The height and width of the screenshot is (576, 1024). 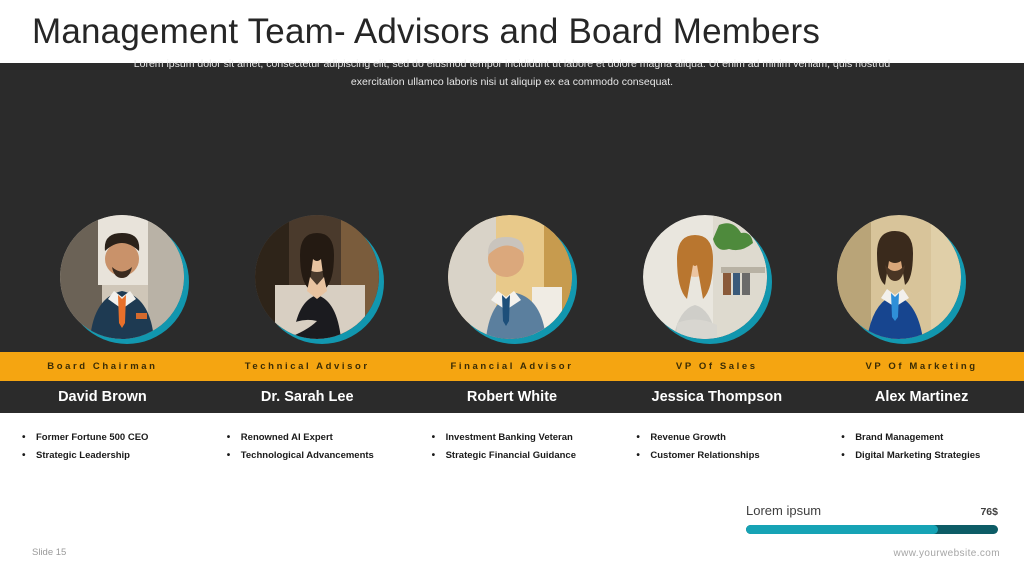 What do you see at coordinates (946, 553) in the screenshot?
I see `website-url: www.yourwebsite.com` at bounding box center [946, 553].